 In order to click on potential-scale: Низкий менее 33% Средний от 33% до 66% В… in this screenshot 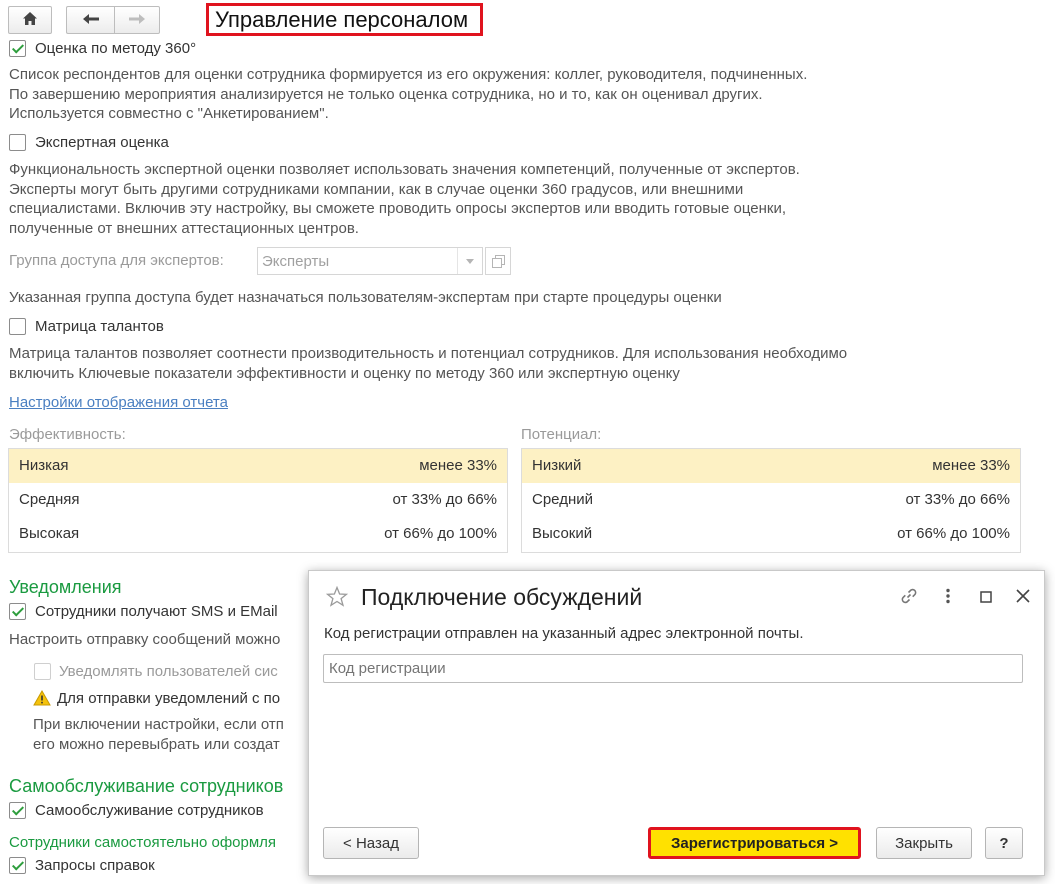, I will do `click(771, 500)`.